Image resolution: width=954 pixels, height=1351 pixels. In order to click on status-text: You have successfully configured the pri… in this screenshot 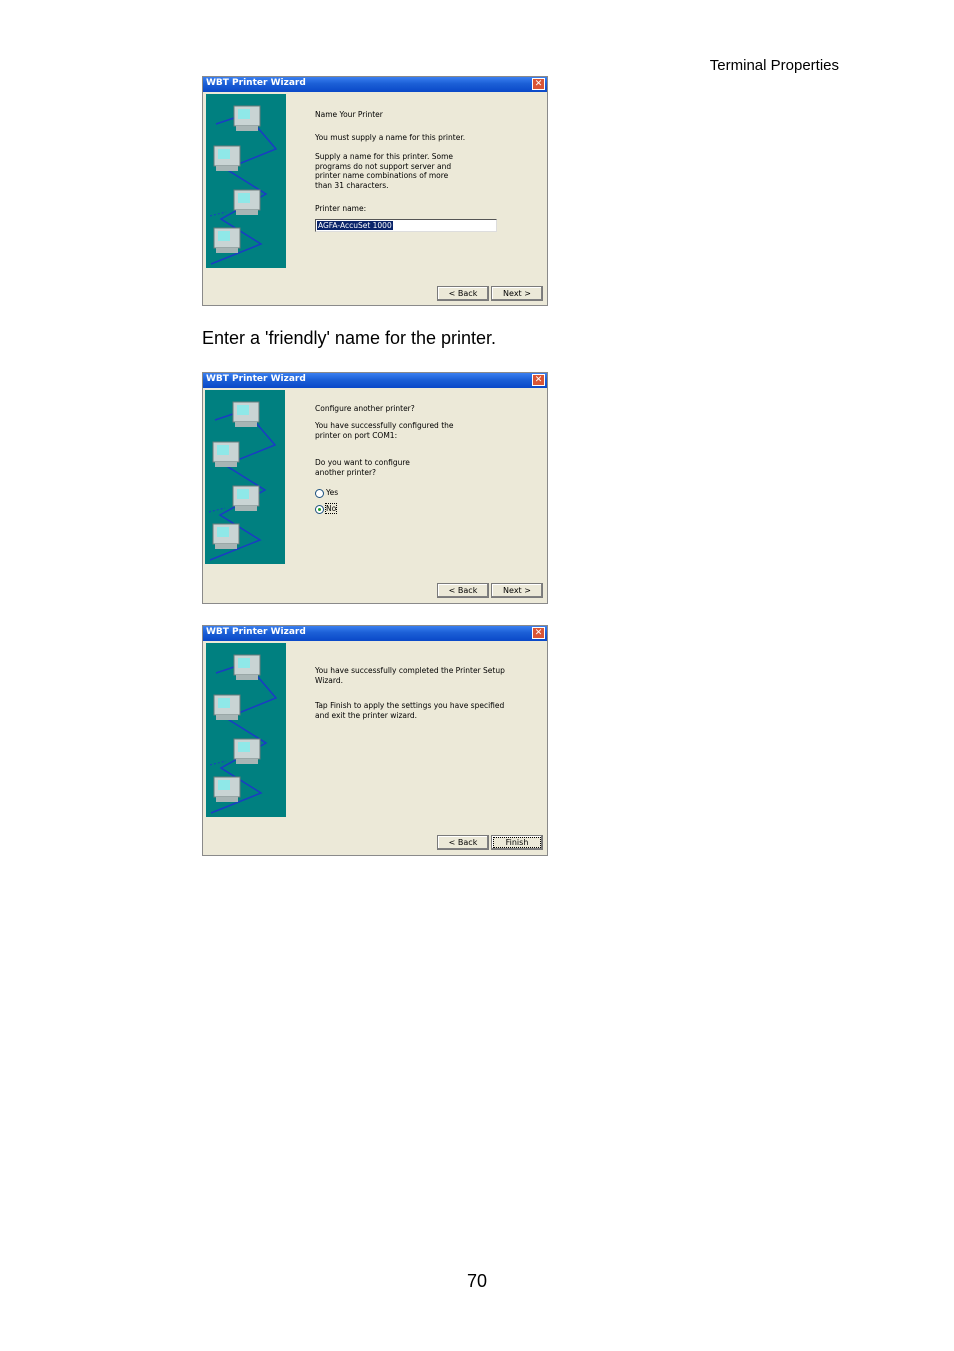, I will do `click(384, 430)`.